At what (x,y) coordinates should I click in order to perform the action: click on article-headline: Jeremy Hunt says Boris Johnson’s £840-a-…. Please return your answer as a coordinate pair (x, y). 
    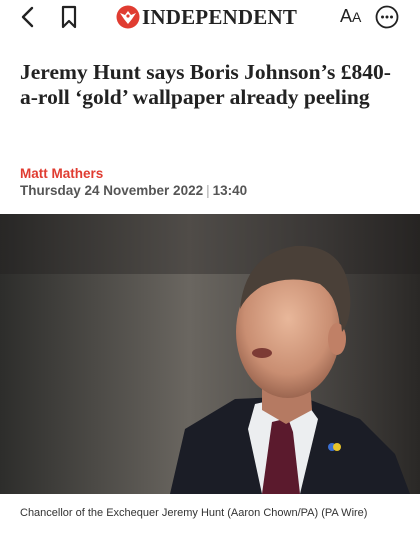
    Looking at the image, I should click on (205, 84).